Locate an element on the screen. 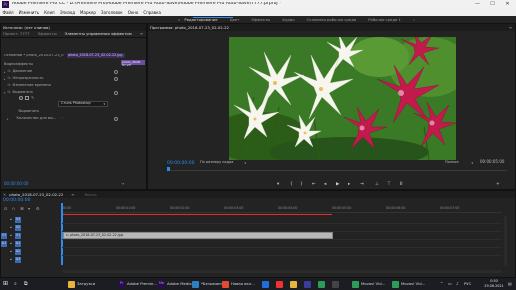 This screenshot has width=516, height=290. rectangle-mask-icon is located at coordinates (27, 98).